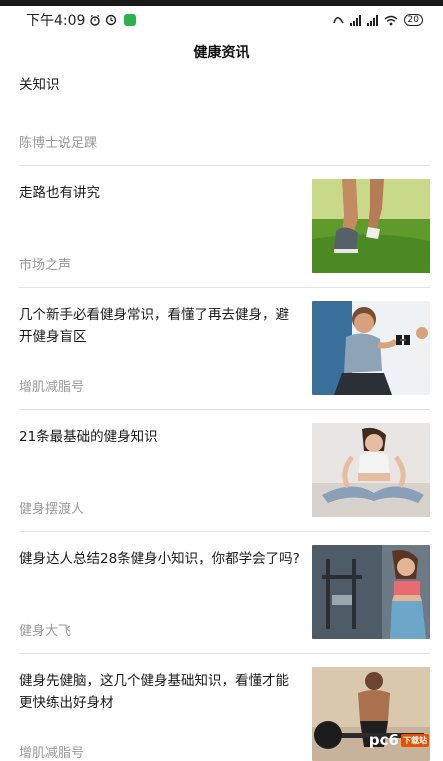 The width and height of the screenshot is (443, 761). Describe the element at coordinates (59, 193) in the screenshot. I see `article-title: 走路也有讲究` at that location.